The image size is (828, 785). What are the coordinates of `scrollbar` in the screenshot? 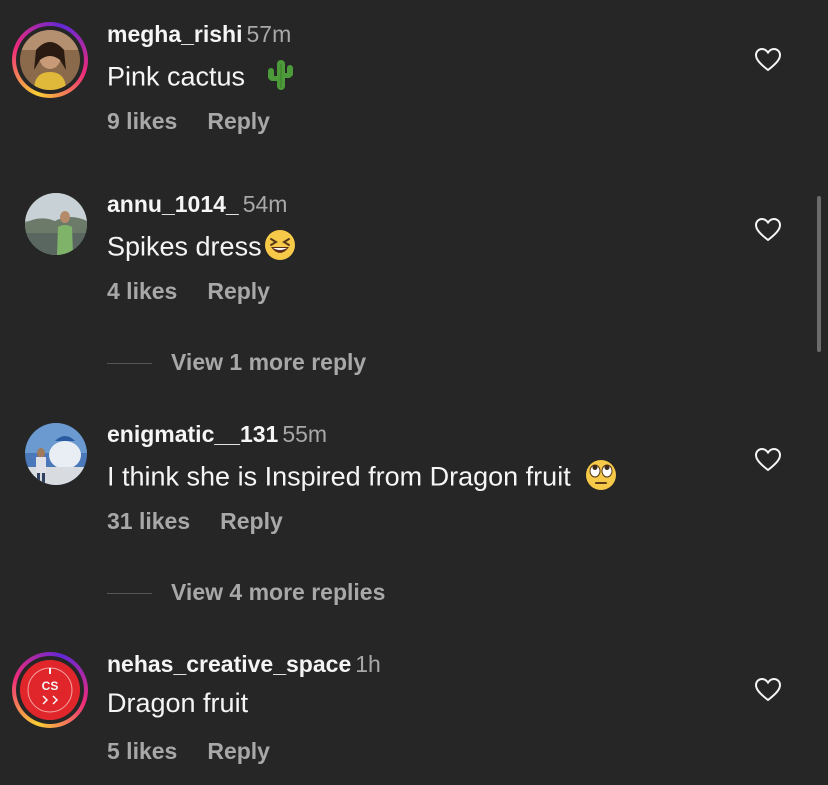 It's located at (819, 274).